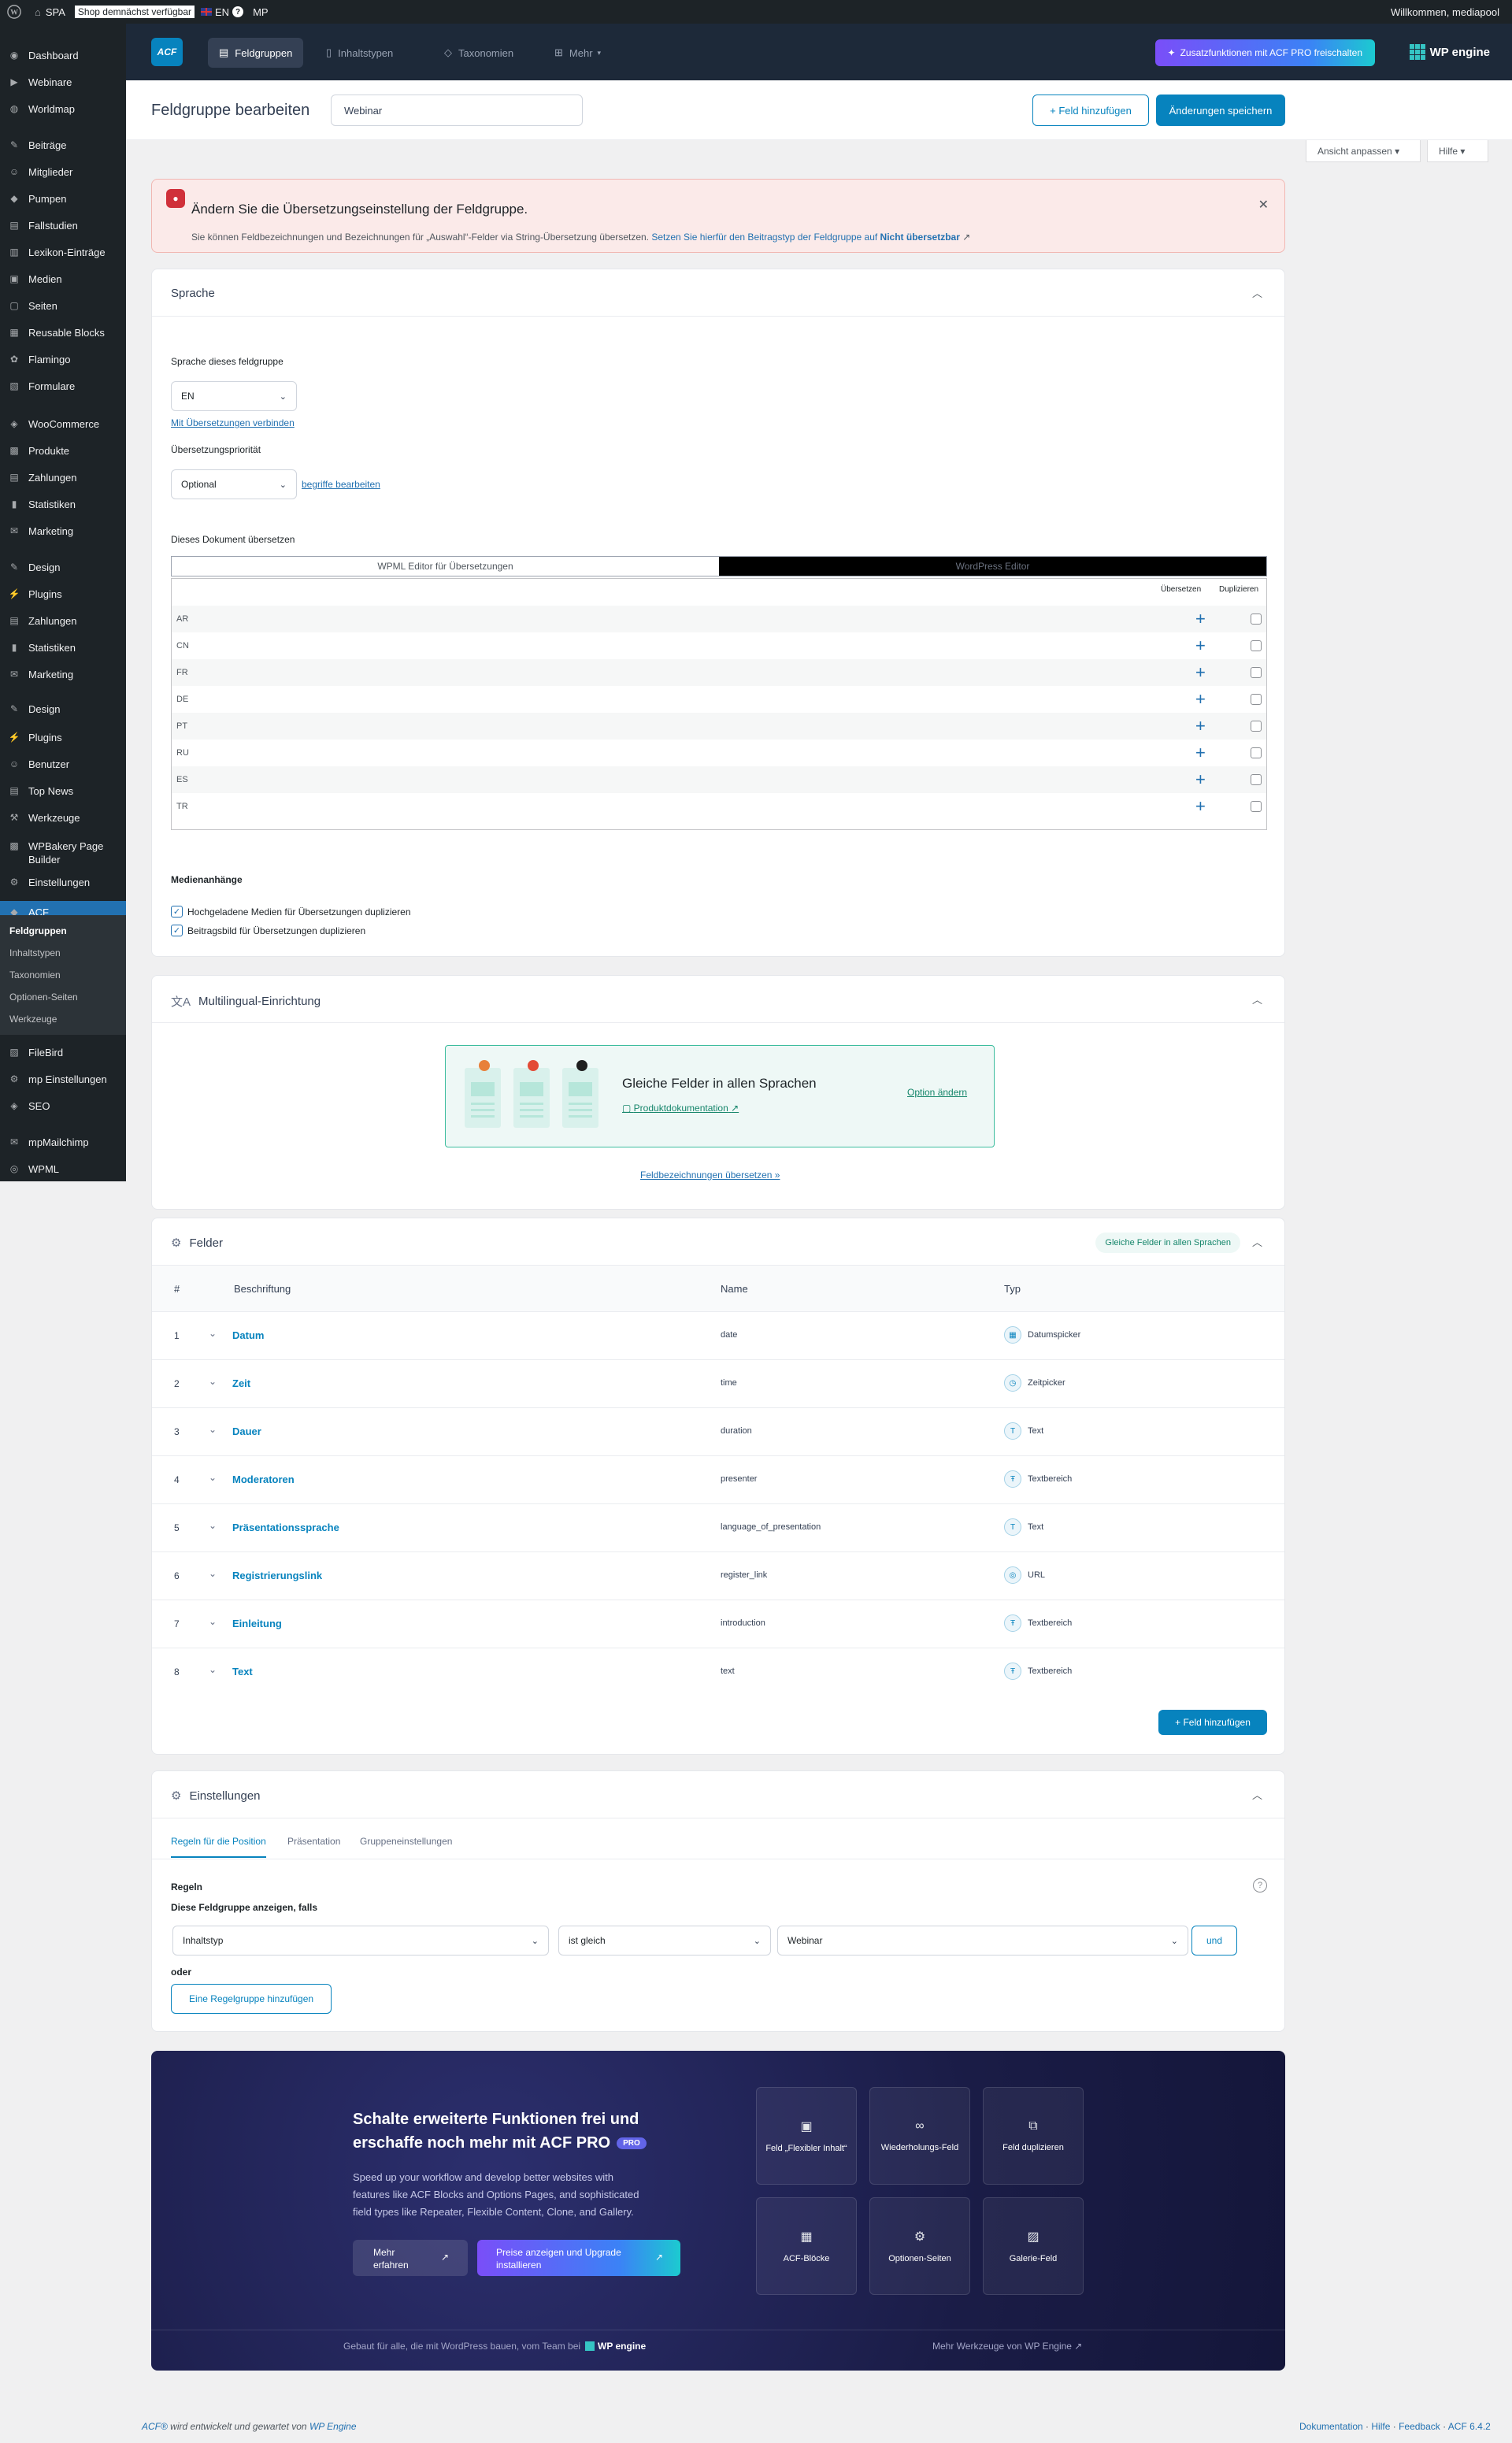  I want to click on field-label-link: Datum, so click(248, 1335).